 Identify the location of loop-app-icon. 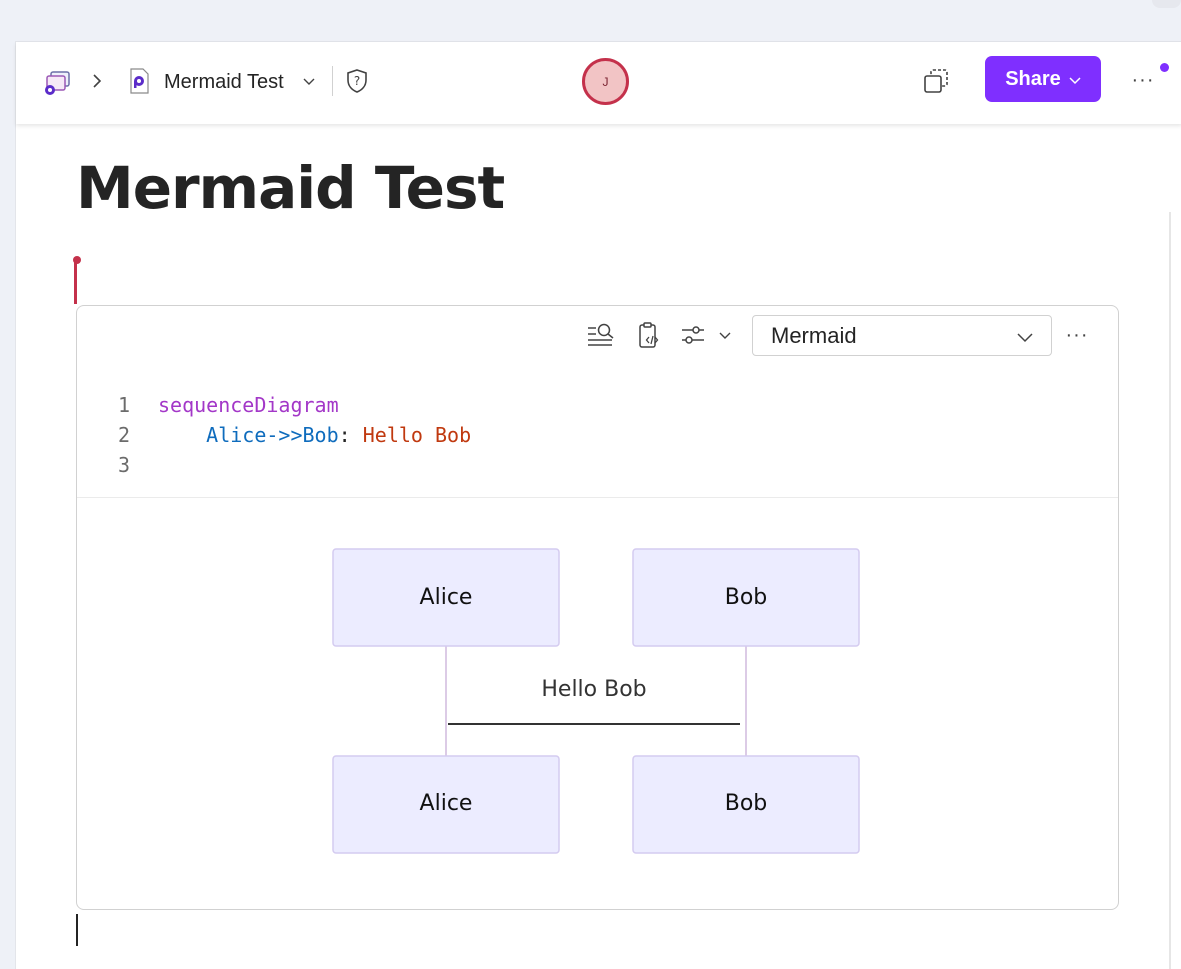
(57, 82).